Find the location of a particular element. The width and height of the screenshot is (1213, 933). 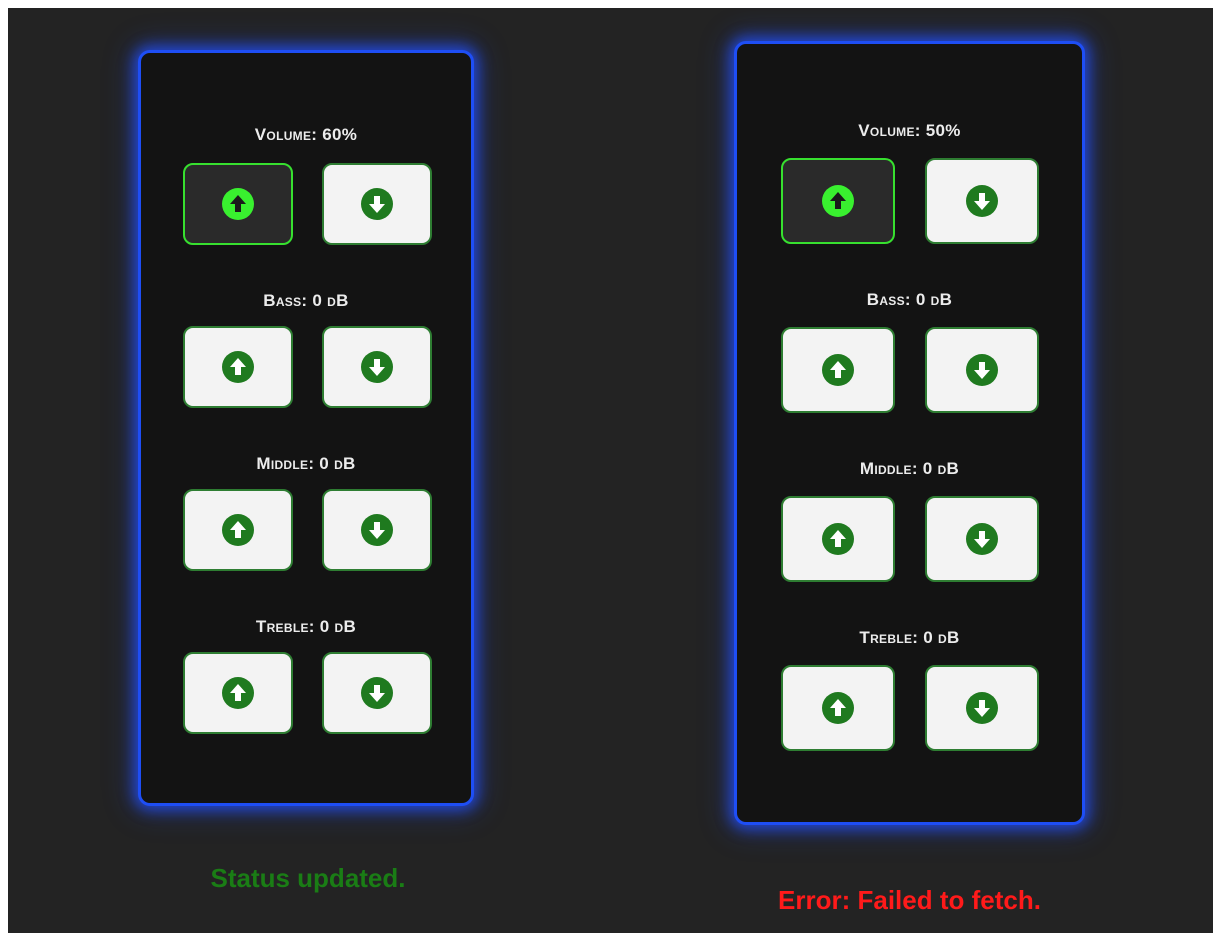

status-message: Status updated. is located at coordinates (308, 878).